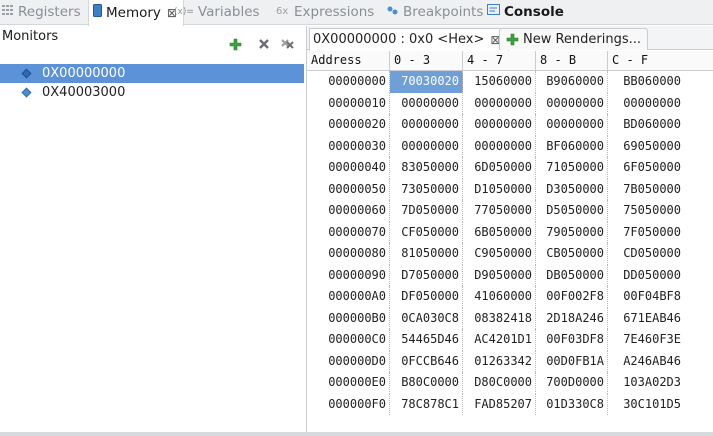 The image size is (713, 436). What do you see at coordinates (426, 383) in the screenshot?
I see `memory-value-cell: B80C0000` at bounding box center [426, 383].